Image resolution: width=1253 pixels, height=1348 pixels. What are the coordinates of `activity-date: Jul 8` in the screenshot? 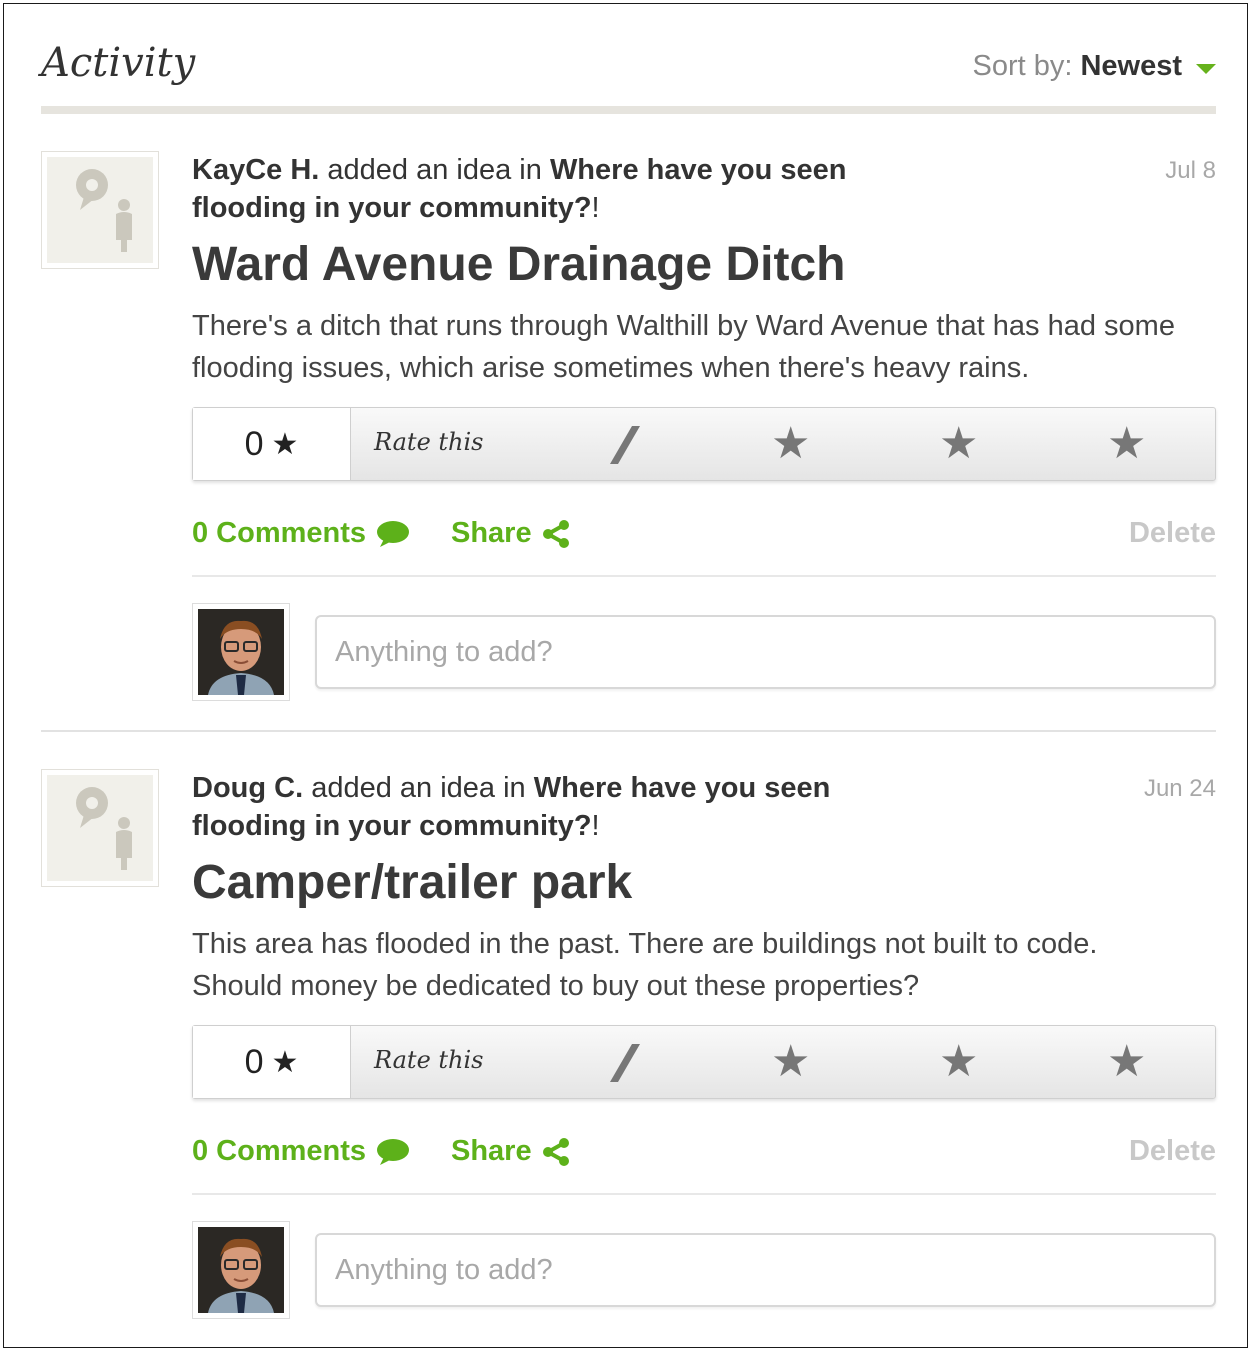 It's located at (1190, 170).